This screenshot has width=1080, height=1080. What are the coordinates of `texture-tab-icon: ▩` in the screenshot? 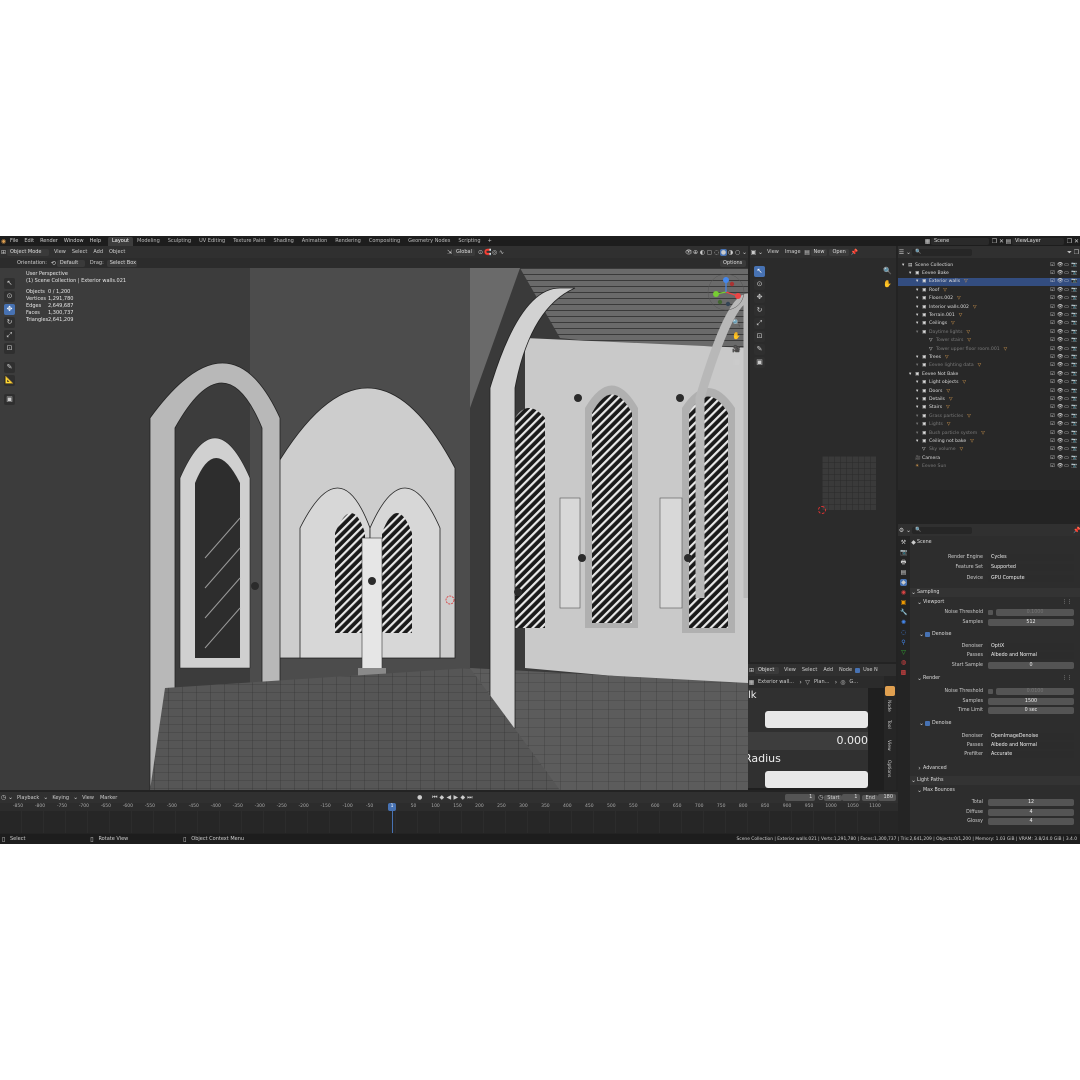 It's located at (903, 672).